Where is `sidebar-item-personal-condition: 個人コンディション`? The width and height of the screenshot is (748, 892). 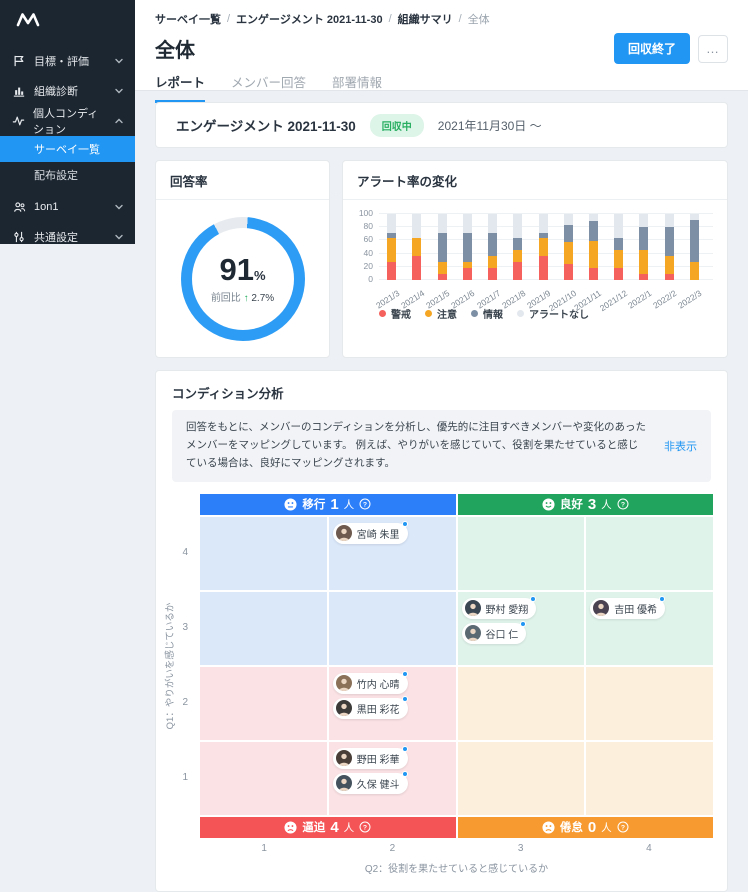
sidebar-item-personal-condition: 個人コンディション is located at coordinates (67, 121).